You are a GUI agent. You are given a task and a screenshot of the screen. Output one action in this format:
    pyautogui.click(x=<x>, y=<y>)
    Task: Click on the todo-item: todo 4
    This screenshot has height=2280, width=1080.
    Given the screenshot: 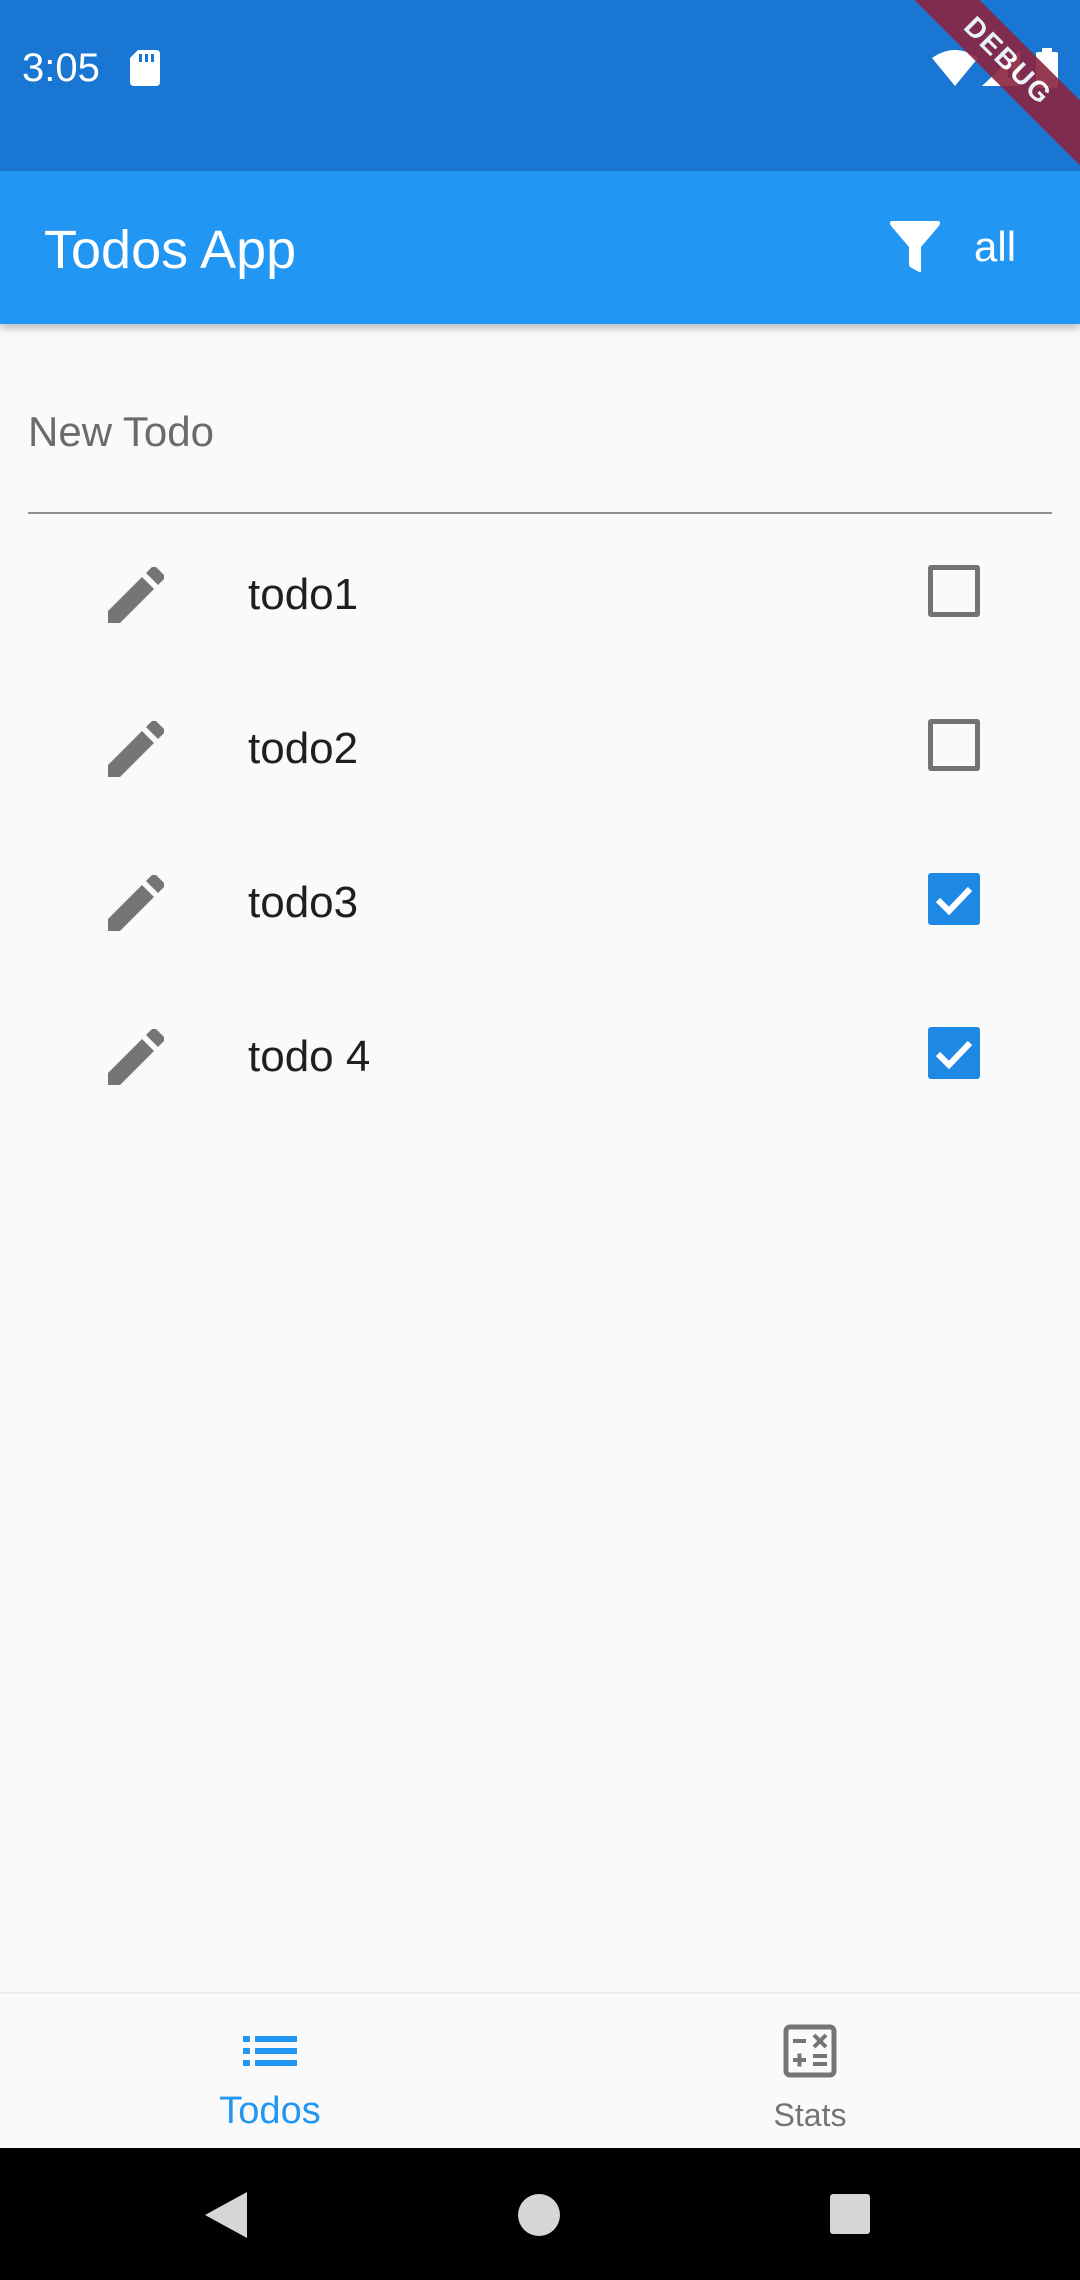 What is the action you would take?
    pyautogui.click(x=540, y=1054)
    